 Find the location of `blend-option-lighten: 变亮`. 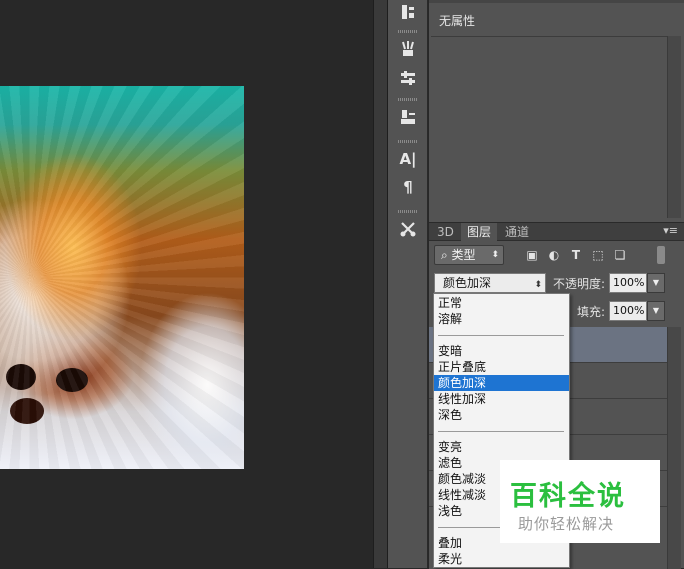

blend-option-lighten: 变亮 is located at coordinates (501, 447).